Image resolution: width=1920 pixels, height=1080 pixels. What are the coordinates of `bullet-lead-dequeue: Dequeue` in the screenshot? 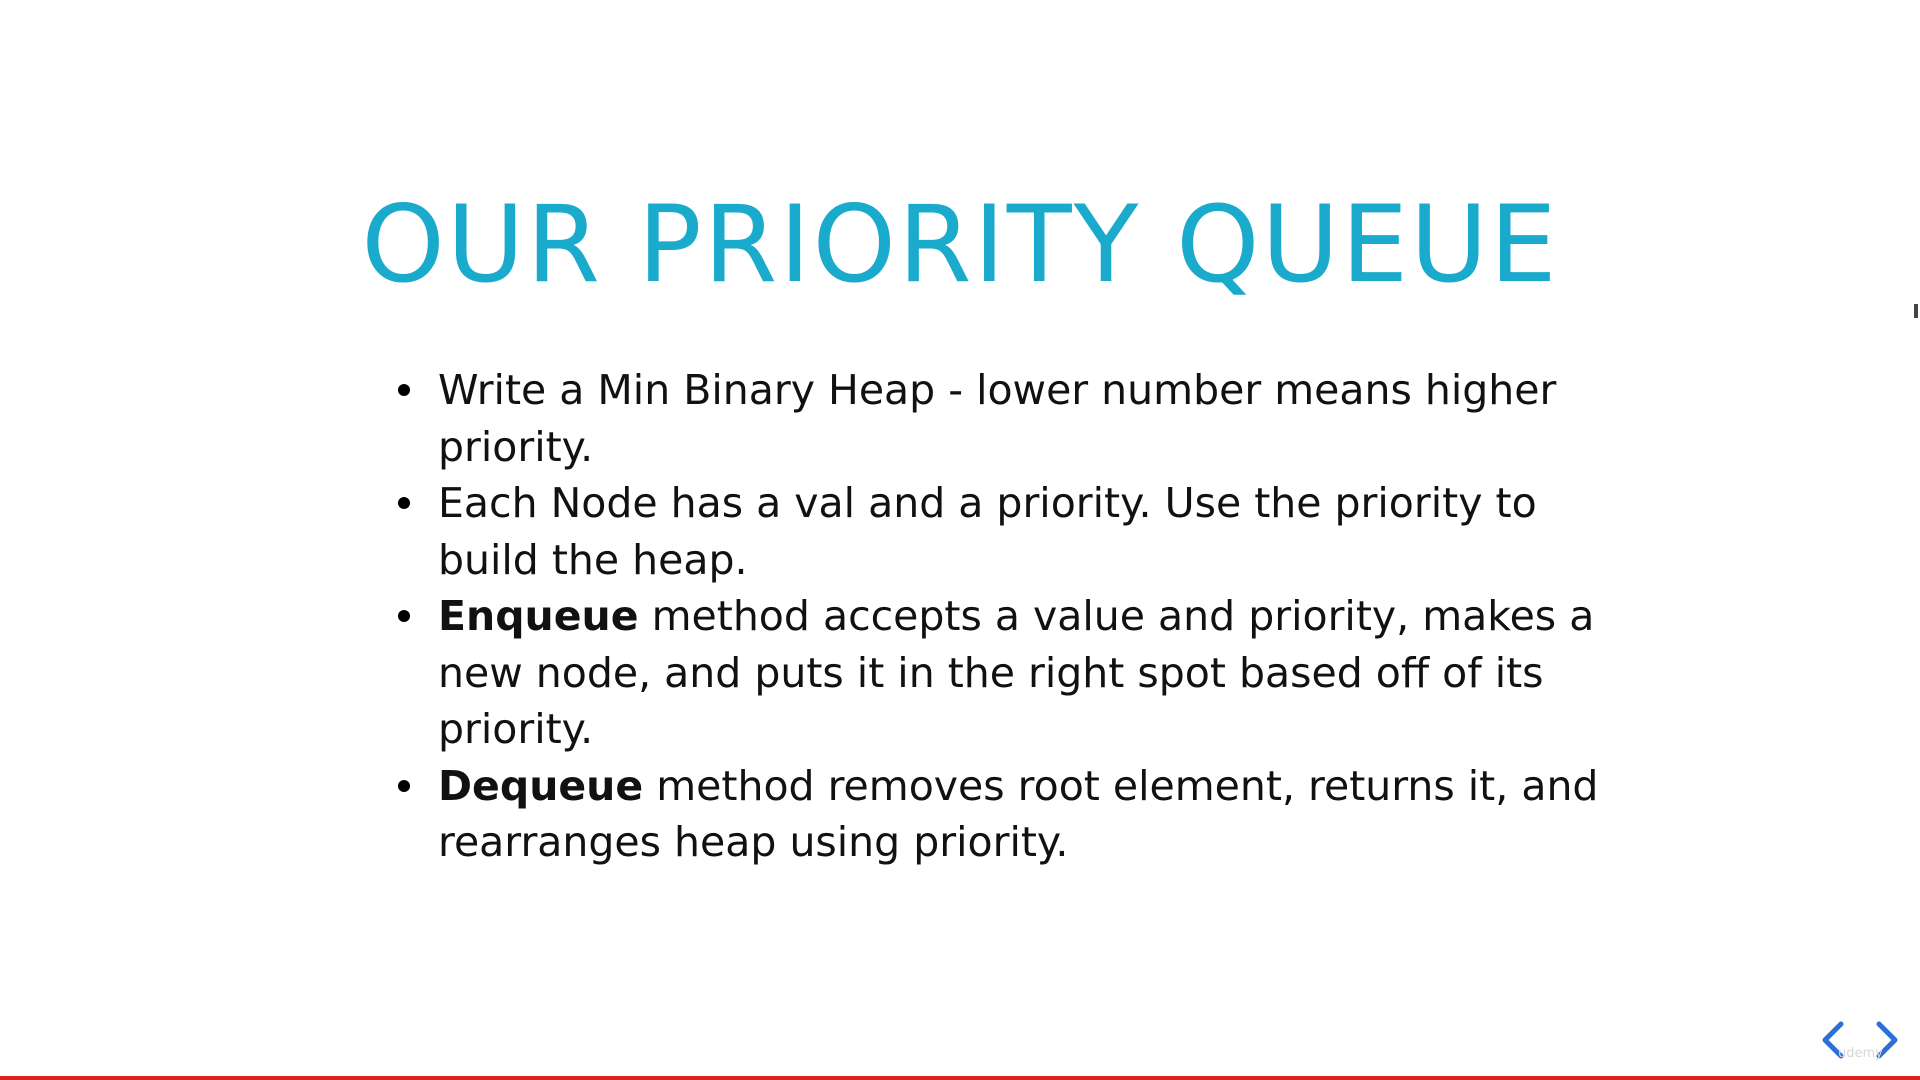 It's located at (541, 785).